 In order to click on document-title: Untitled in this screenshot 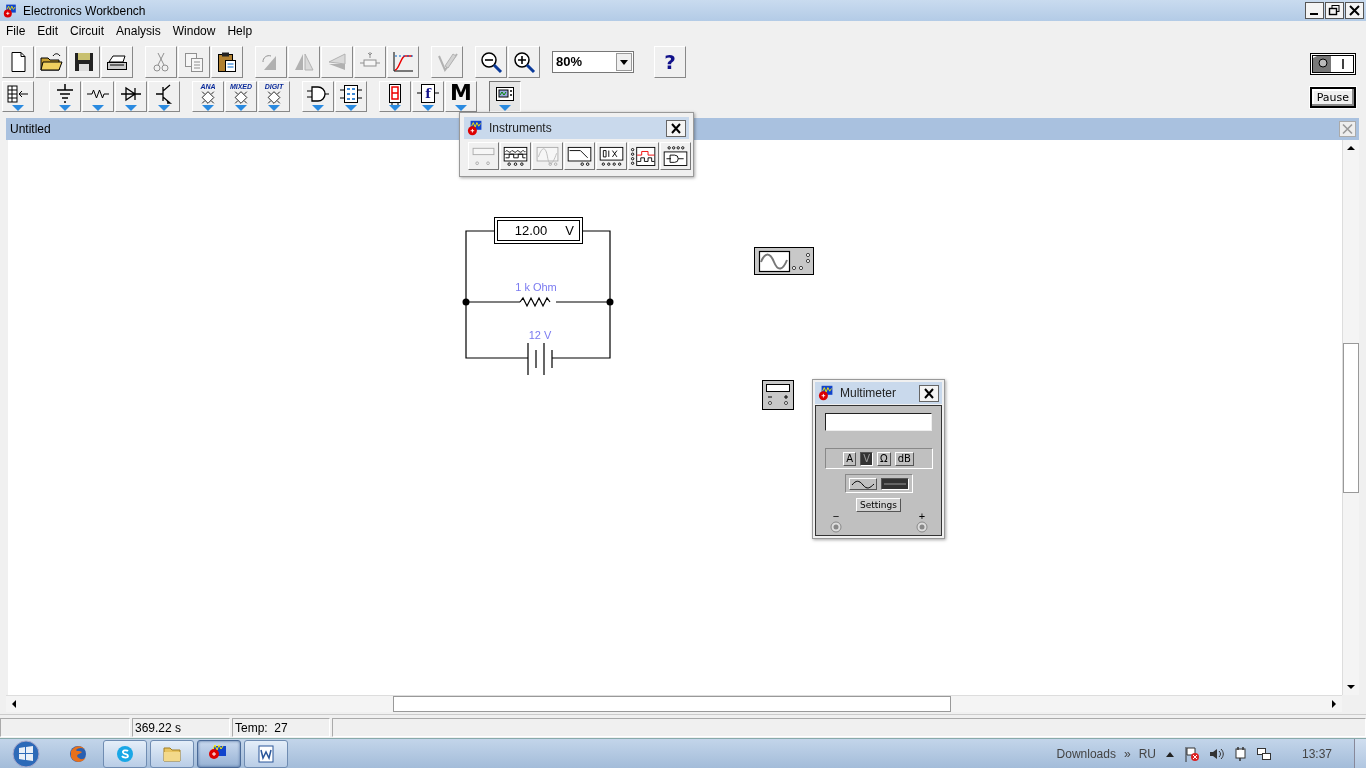, I will do `click(30, 129)`.